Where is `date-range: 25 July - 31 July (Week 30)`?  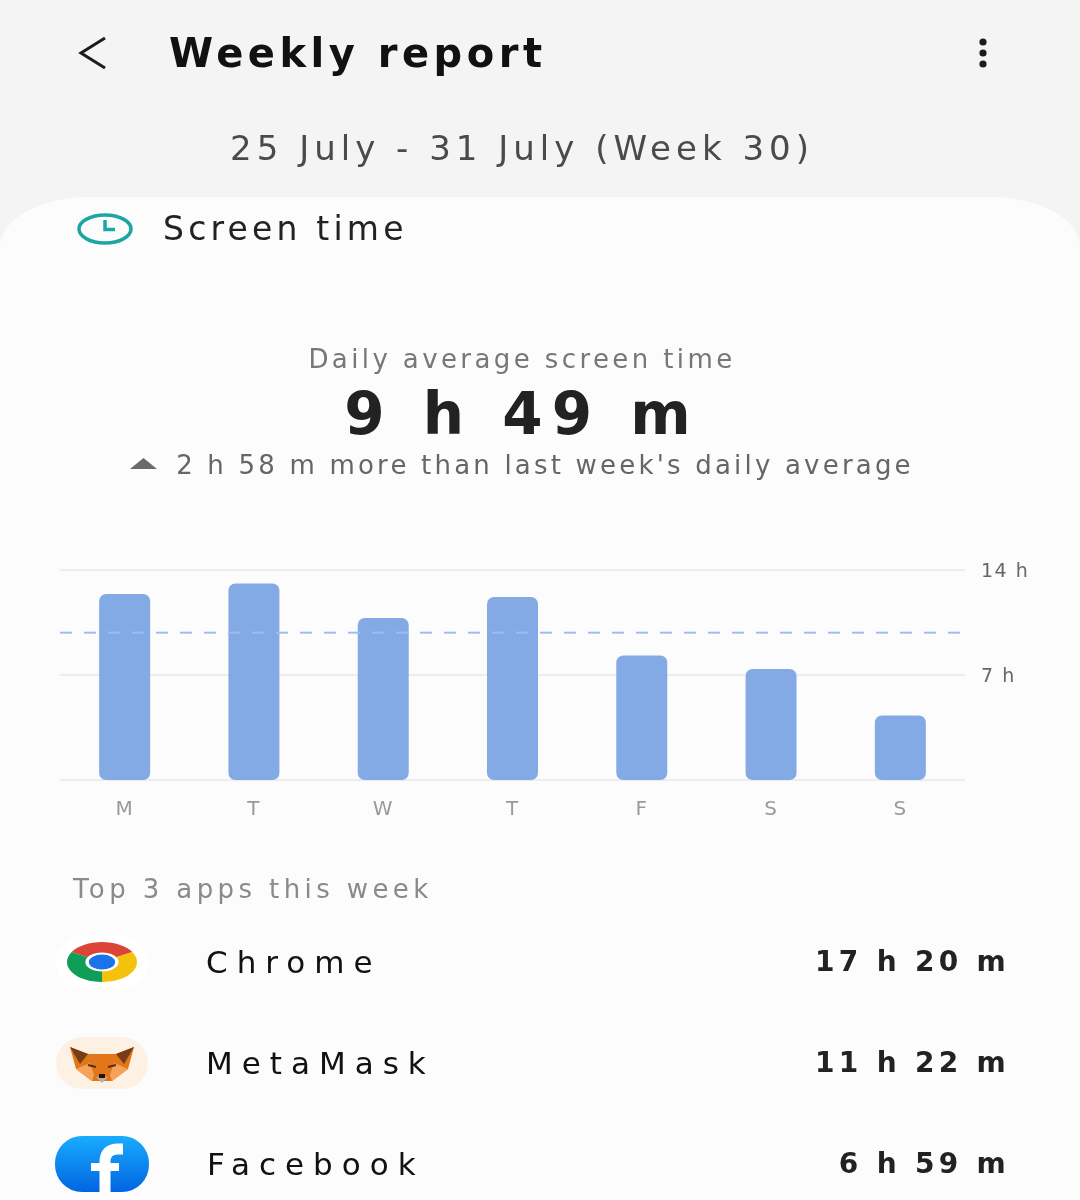
date-range: 25 July - 31 July (Week 30) is located at coordinates (522, 148).